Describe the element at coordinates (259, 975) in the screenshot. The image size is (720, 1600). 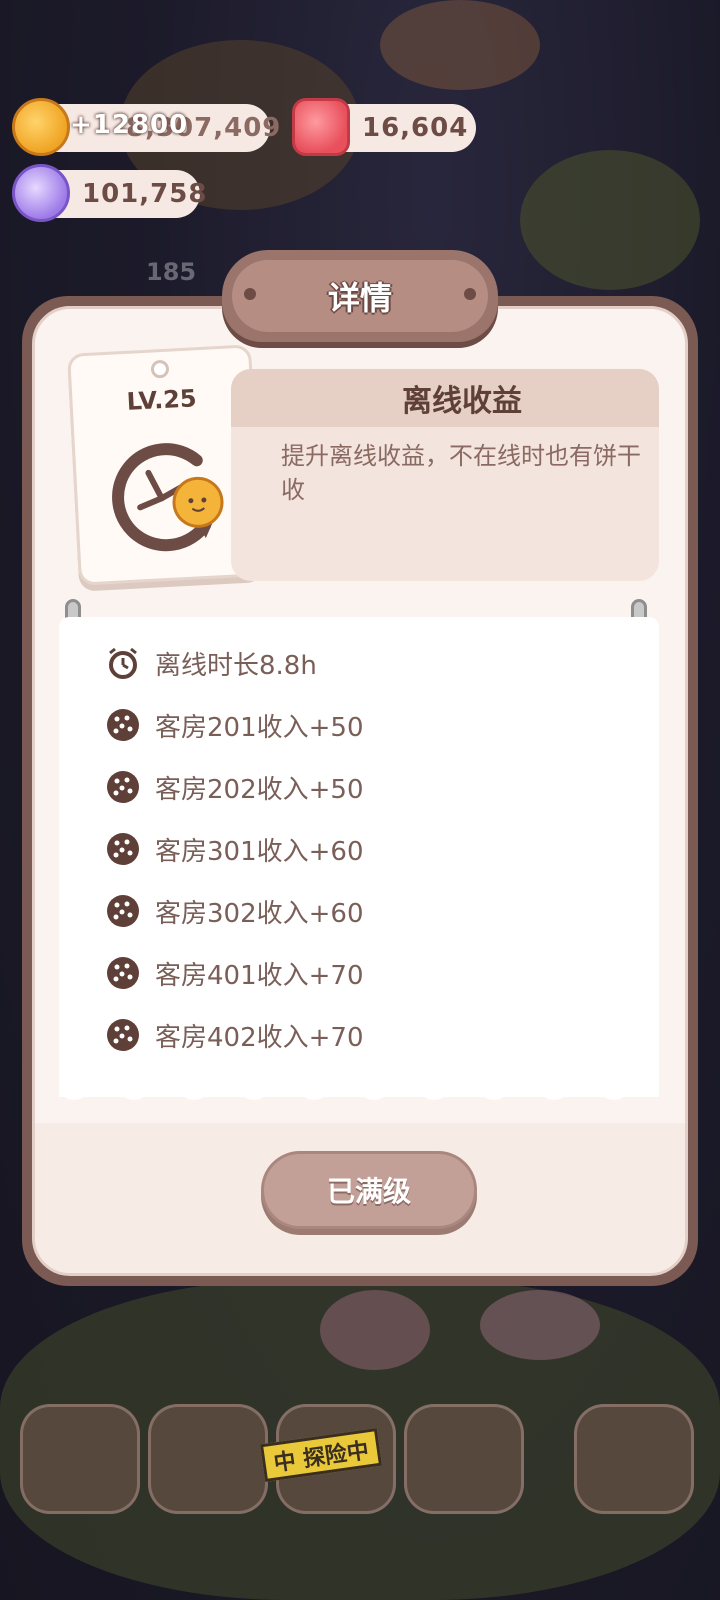
I see `list-item-text: 客房401收入+70` at that location.